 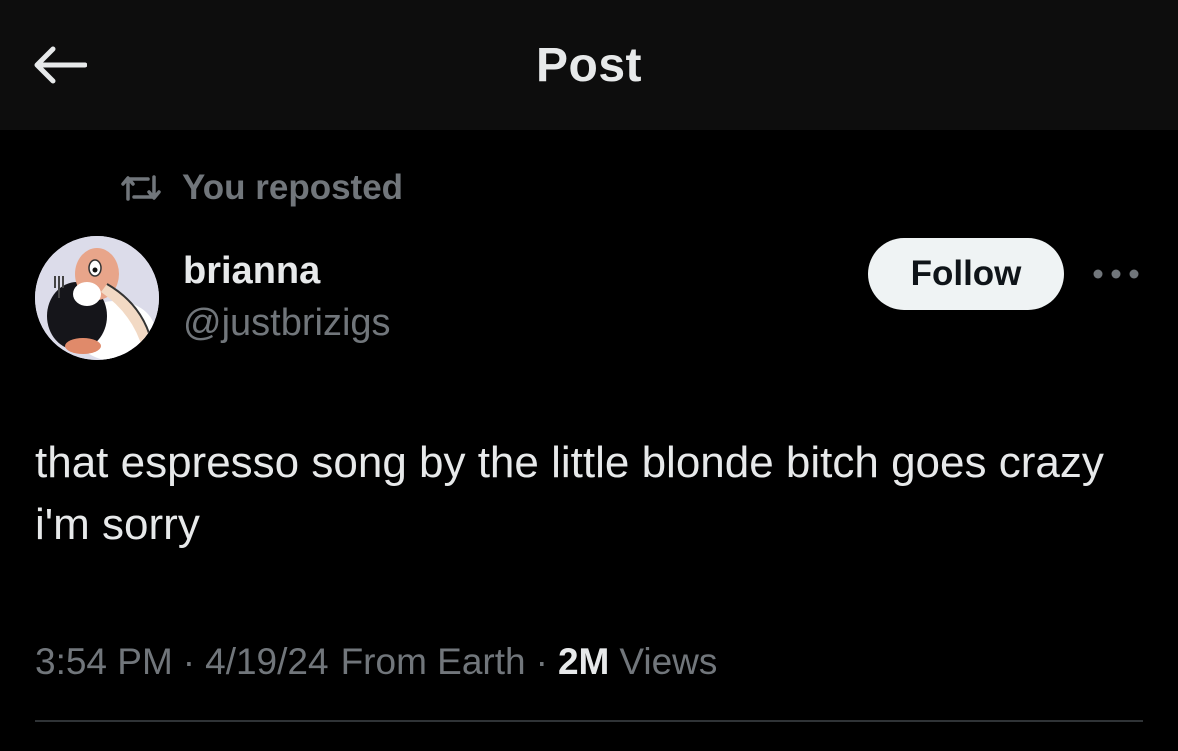 I want to click on more-options-button, so click(x=1116, y=274).